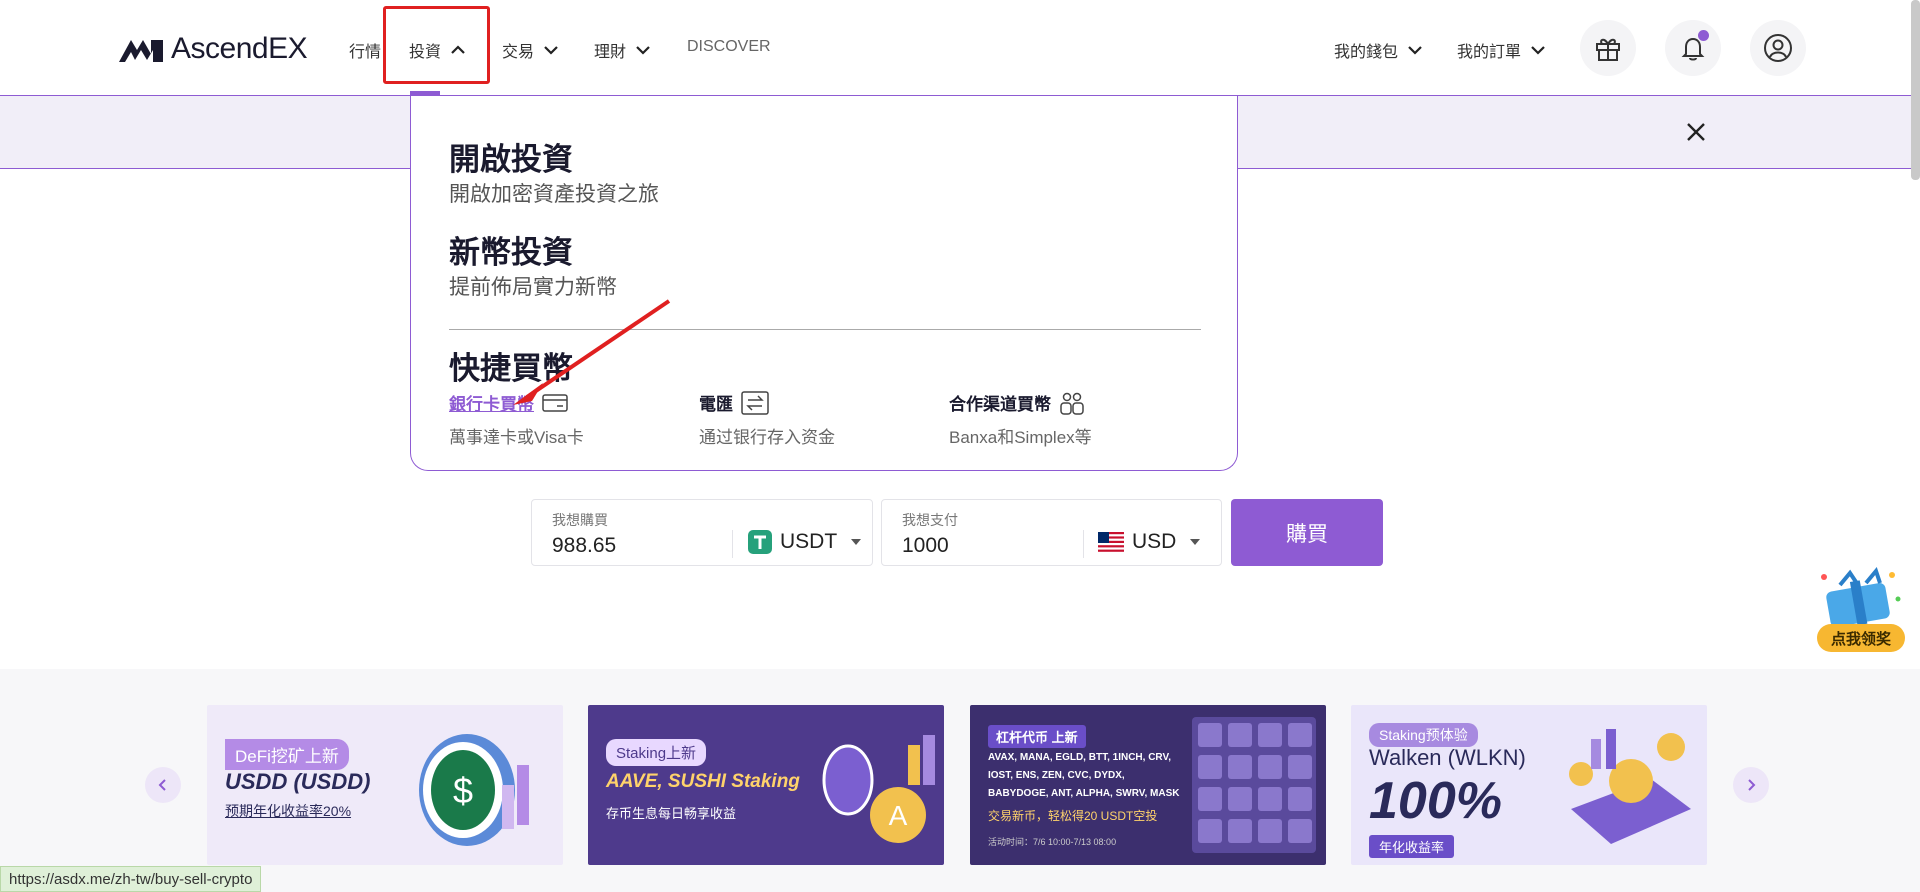  I want to click on carousel-next-button, so click(1751, 785).